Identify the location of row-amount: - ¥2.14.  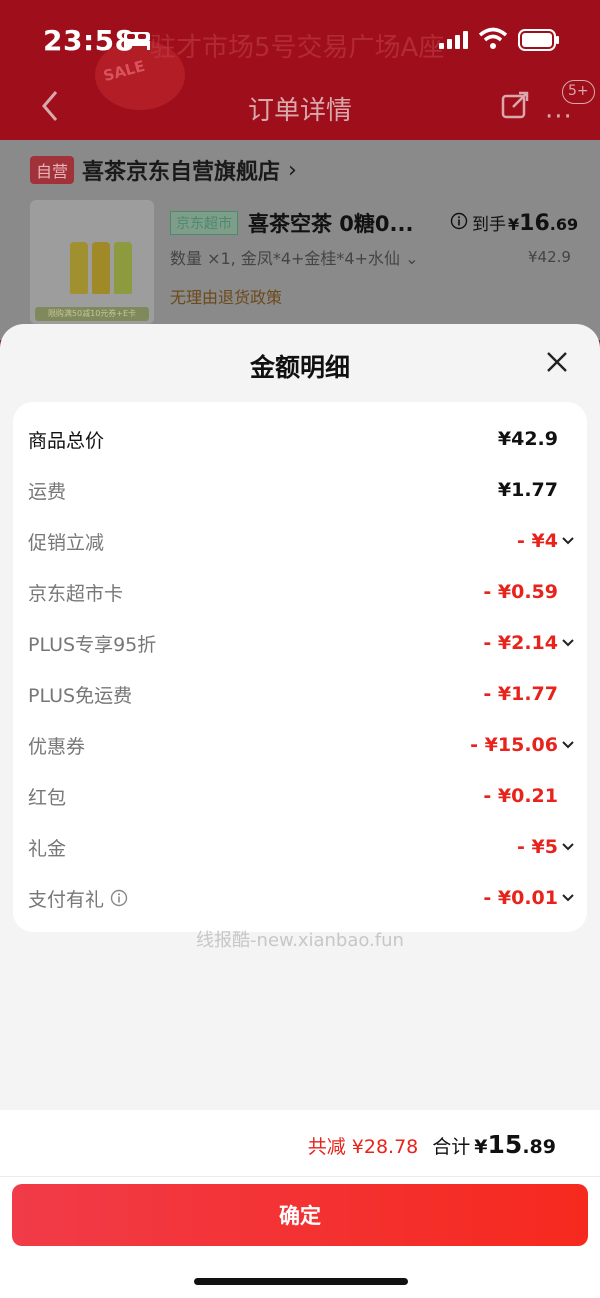
(520, 643).